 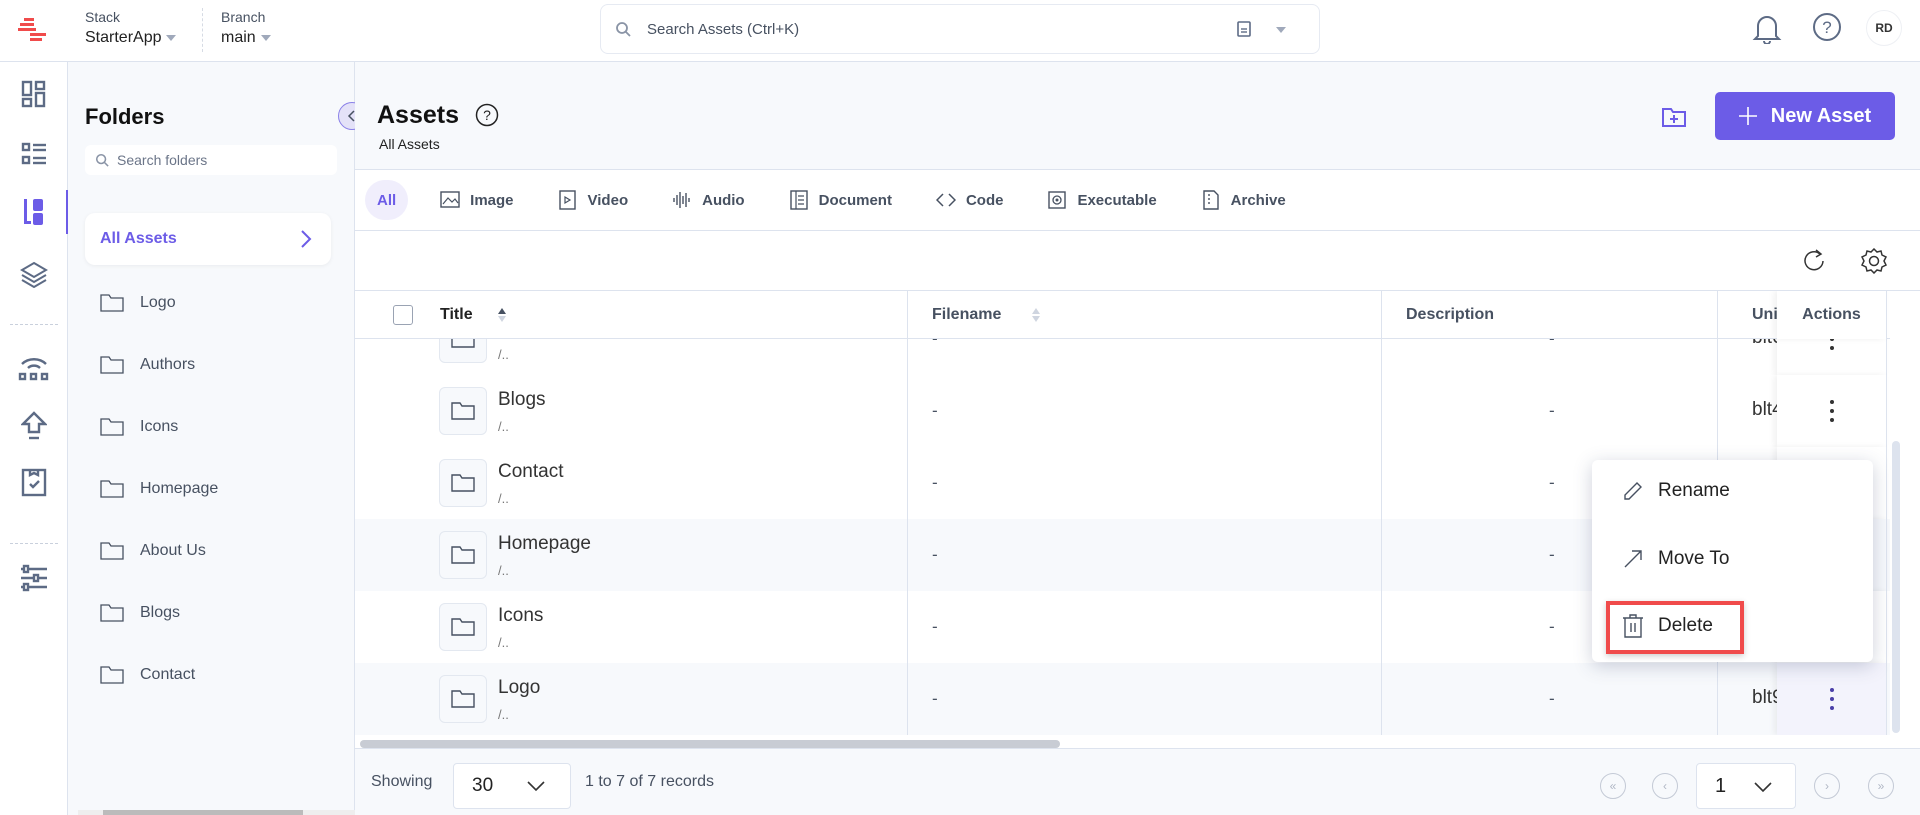 What do you see at coordinates (147, 365) in the screenshot?
I see `folder-item: Authors` at bounding box center [147, 365].